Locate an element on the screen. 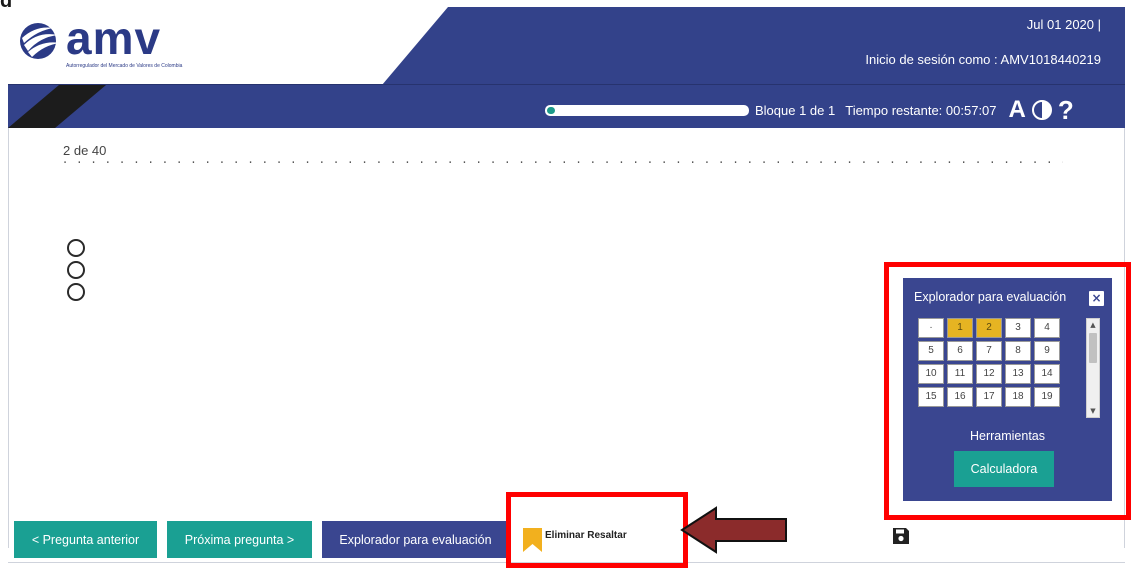  scroll-down-icon: ▼ is located at coordinates (1093, 411).